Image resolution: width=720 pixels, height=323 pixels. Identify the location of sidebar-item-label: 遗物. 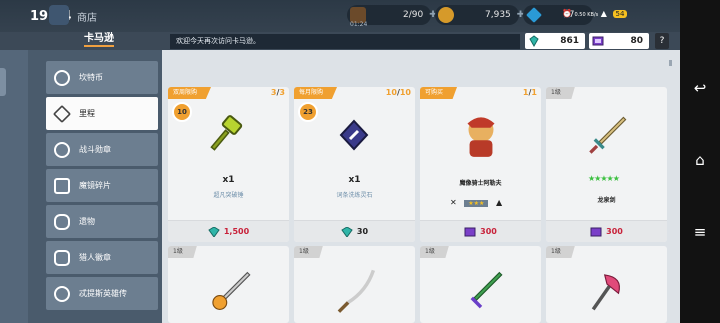
(87, 221).